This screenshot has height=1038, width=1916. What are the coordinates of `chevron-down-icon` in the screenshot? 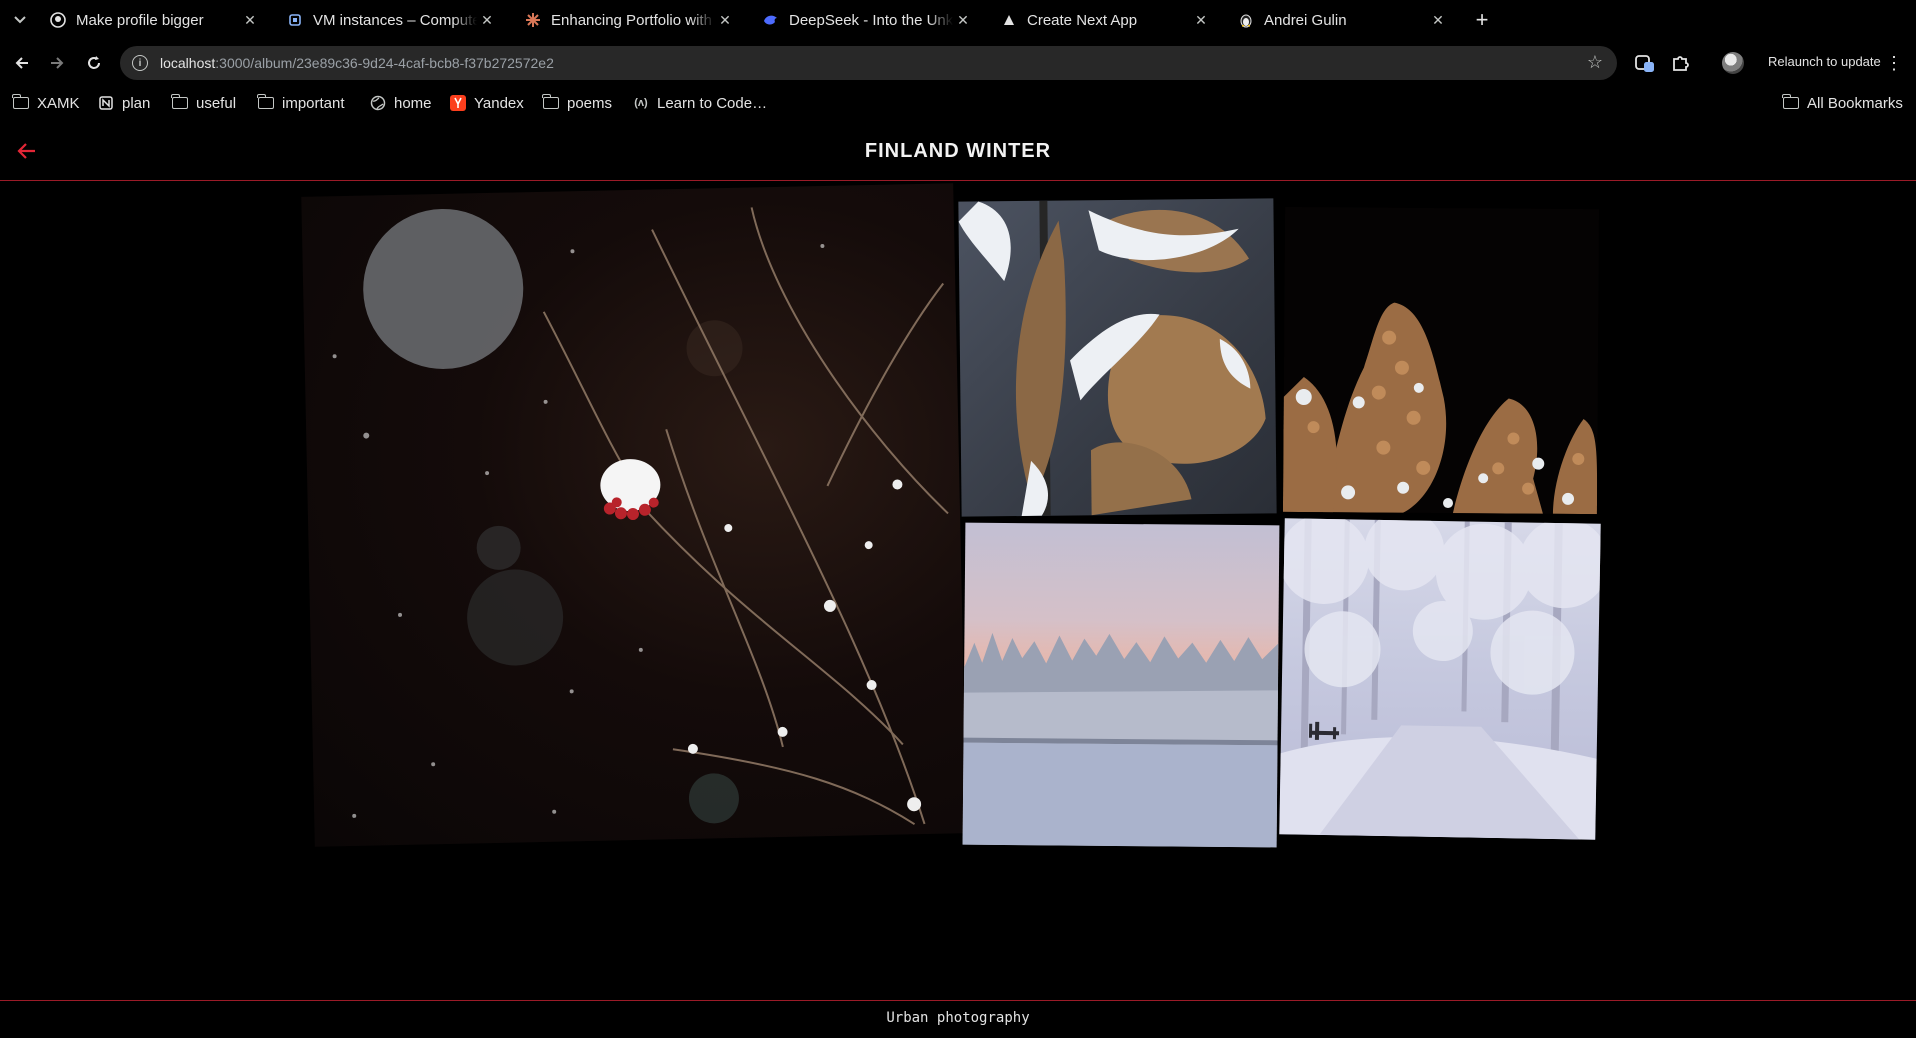 It's located at (20, 20).